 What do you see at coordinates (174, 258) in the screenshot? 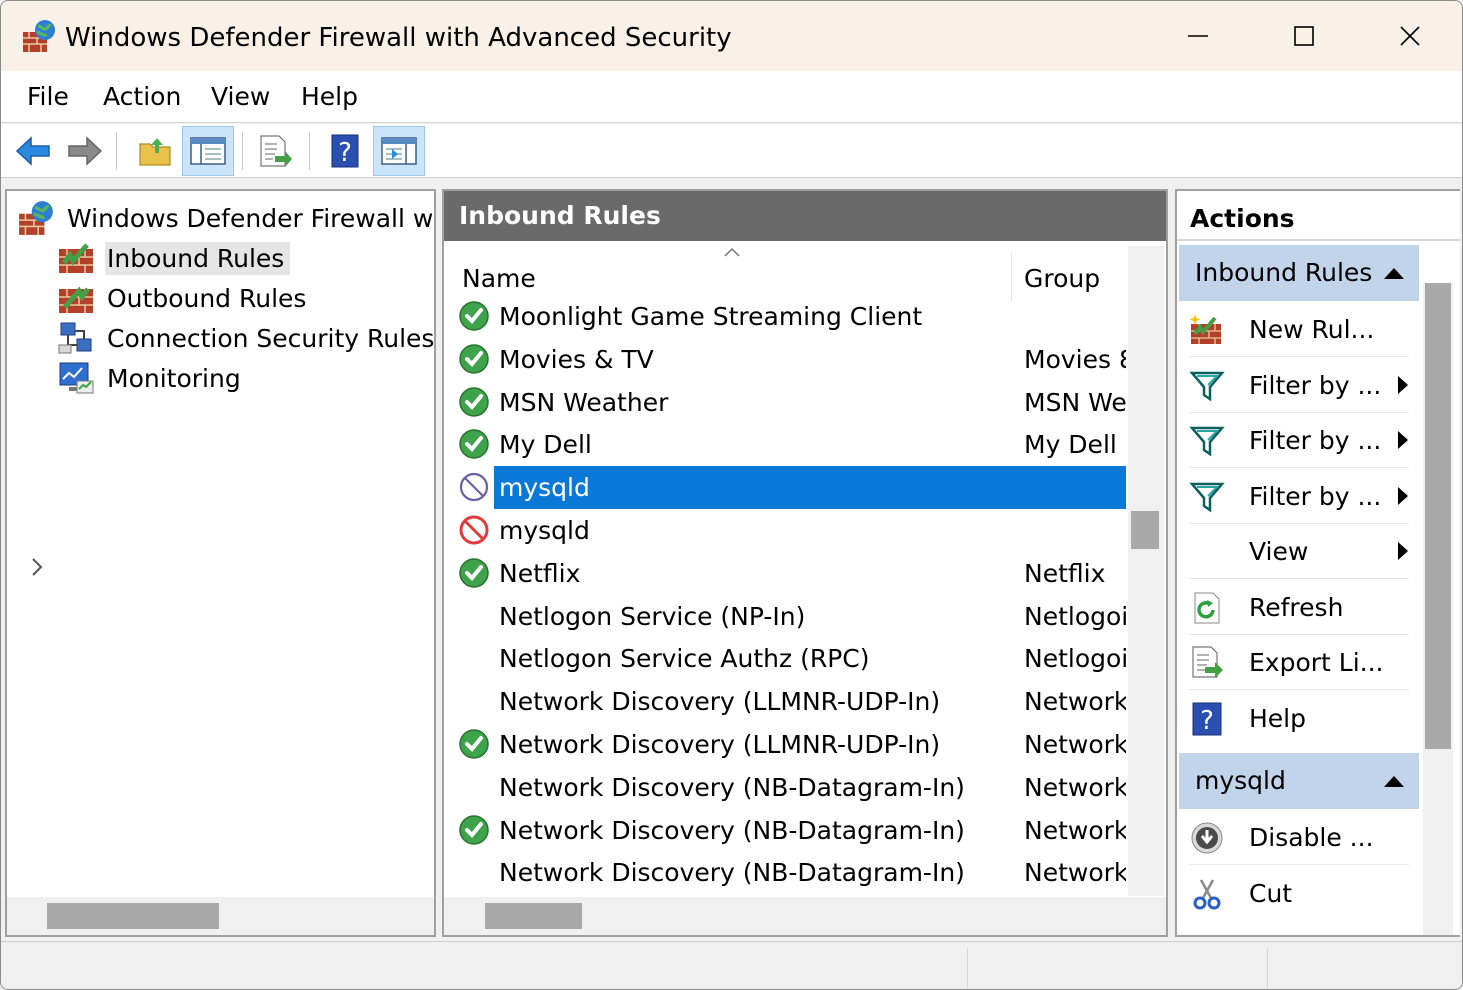
I see `tree-item-inbound-rules: Inbound Rules` at bounding box center [174, 258].